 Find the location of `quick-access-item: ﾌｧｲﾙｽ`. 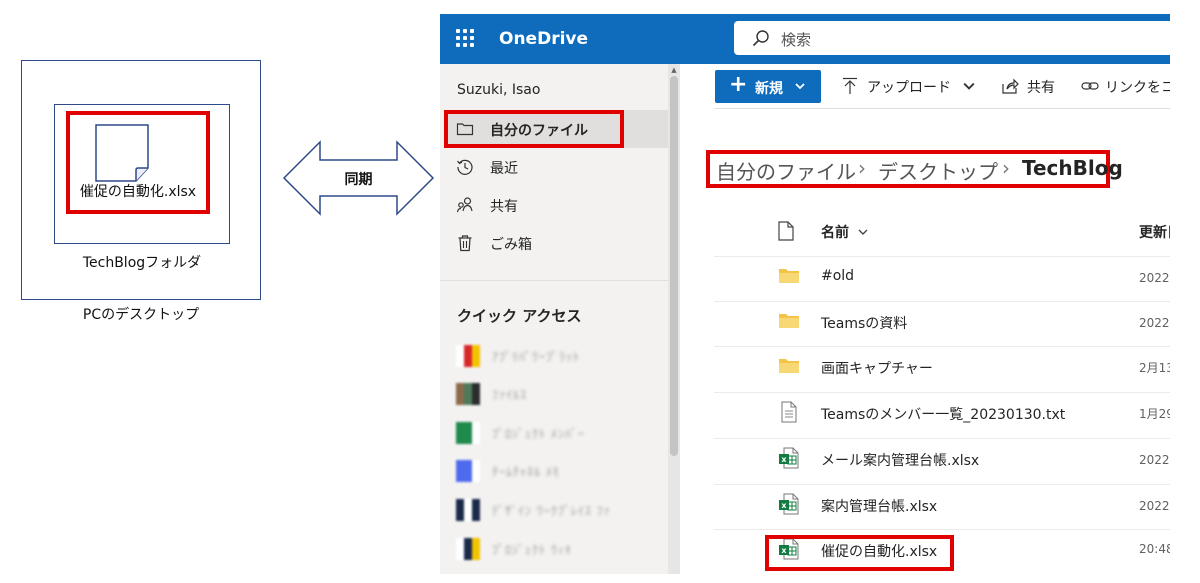

quick-access-item: ﾌｧｲﾙｽ is located at coordinates (561, 394).